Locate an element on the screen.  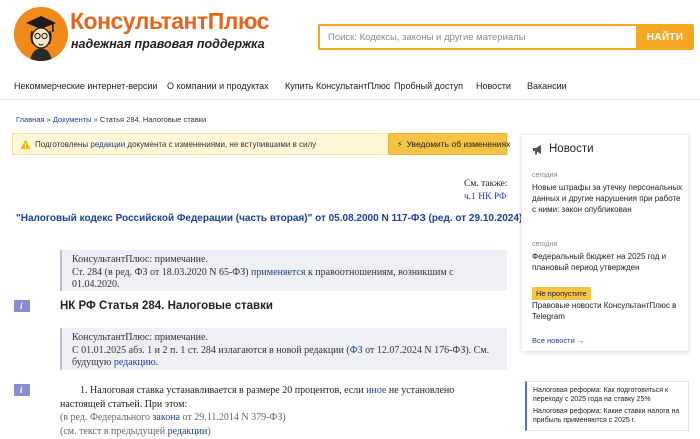
note-line: 01.04.2020. is located at coordinates (96, 284).